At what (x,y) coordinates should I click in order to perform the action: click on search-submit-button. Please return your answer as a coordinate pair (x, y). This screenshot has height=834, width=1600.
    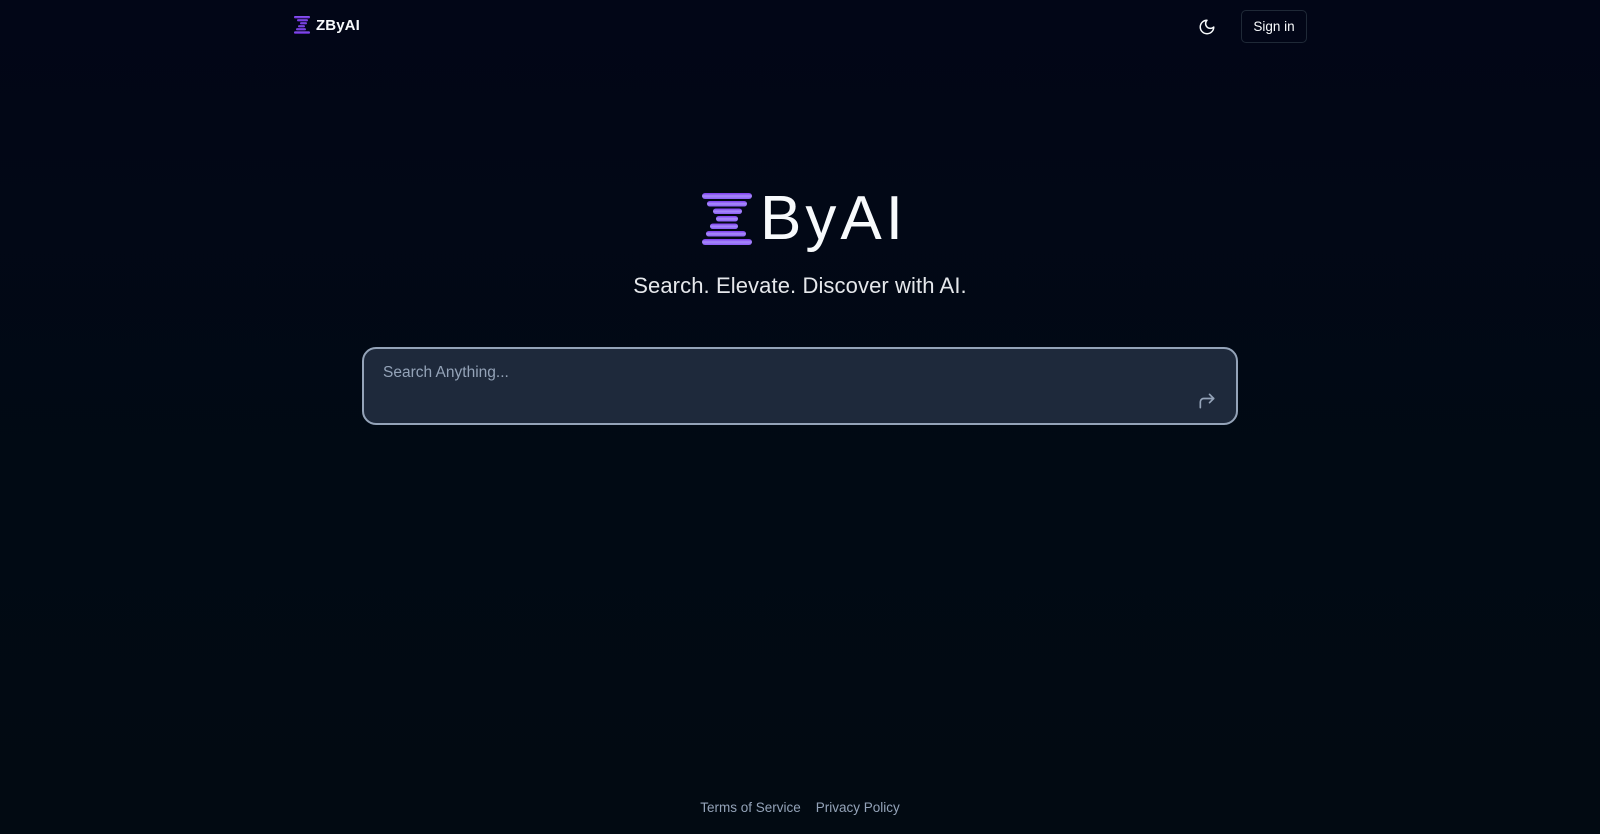
    Looking at the image, I should click on (1207, 401).